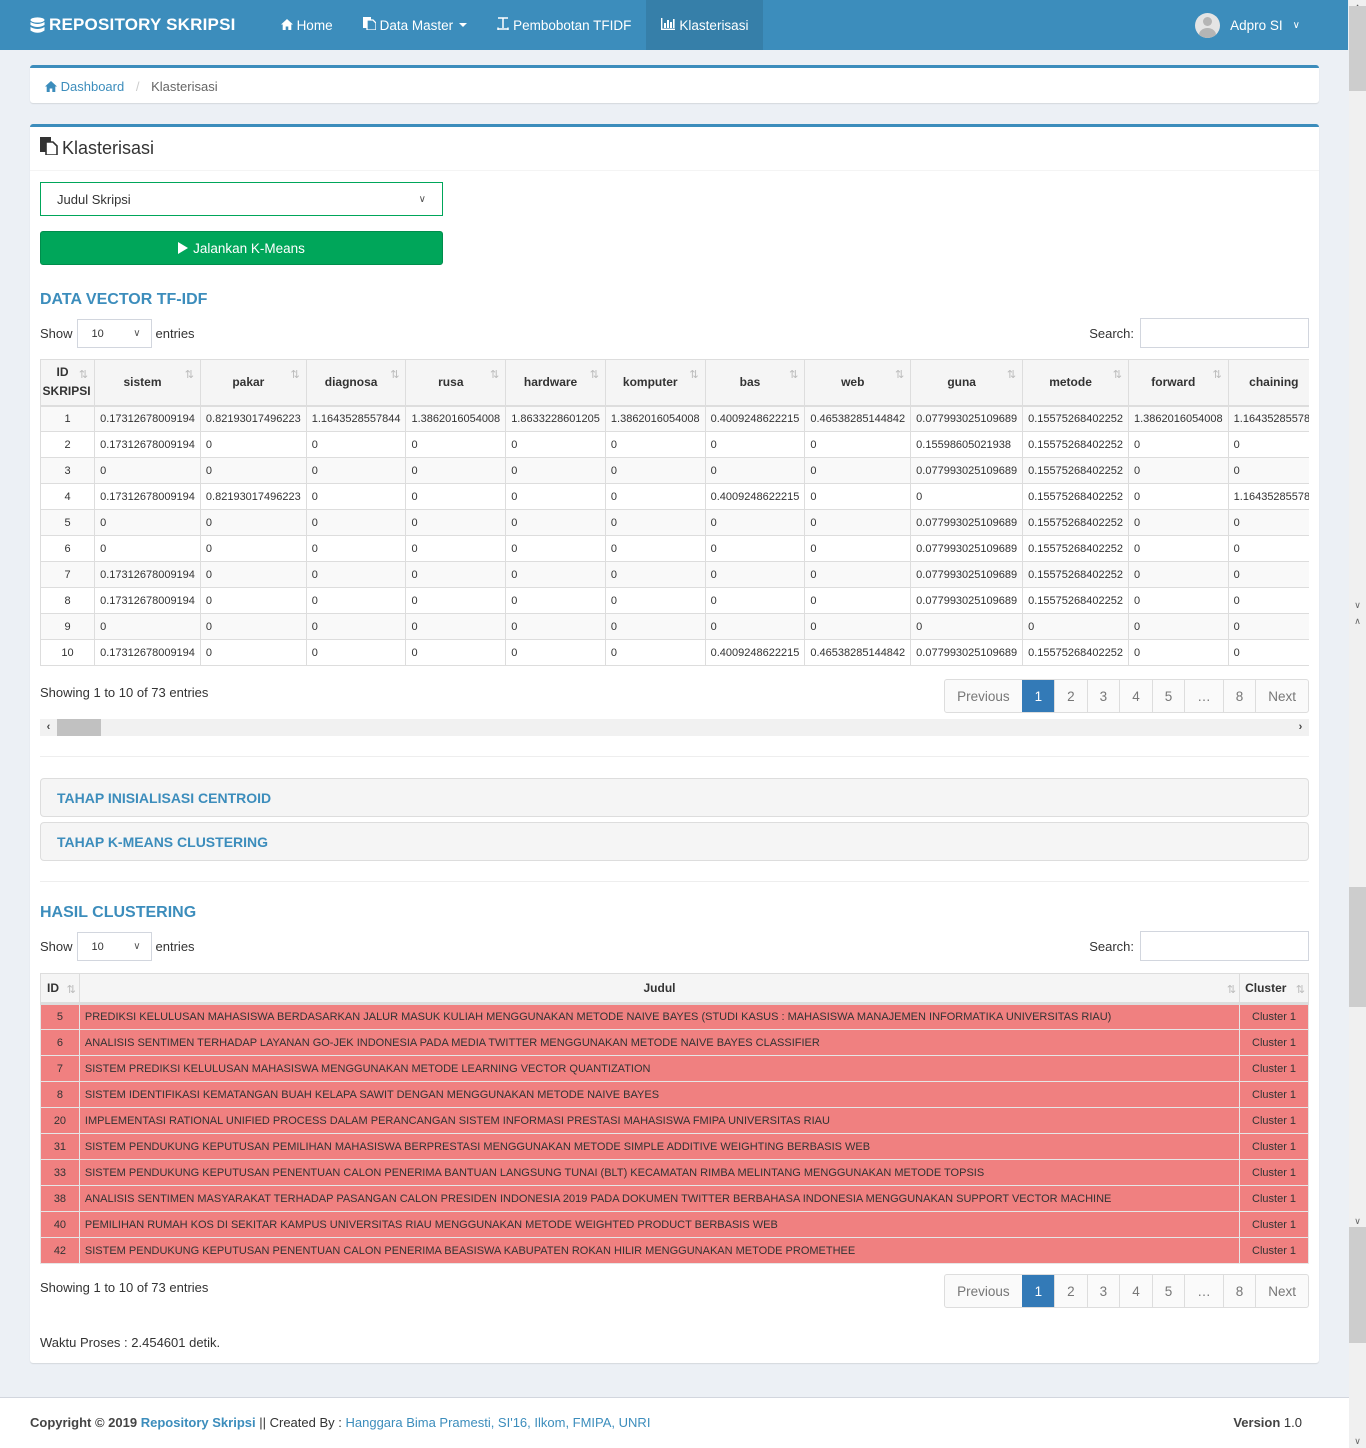  What do you see at coordinates (659, 989) in the screenshot?
I see `column-header-judul: Judul ⇅` at bounding box center [659, 989].